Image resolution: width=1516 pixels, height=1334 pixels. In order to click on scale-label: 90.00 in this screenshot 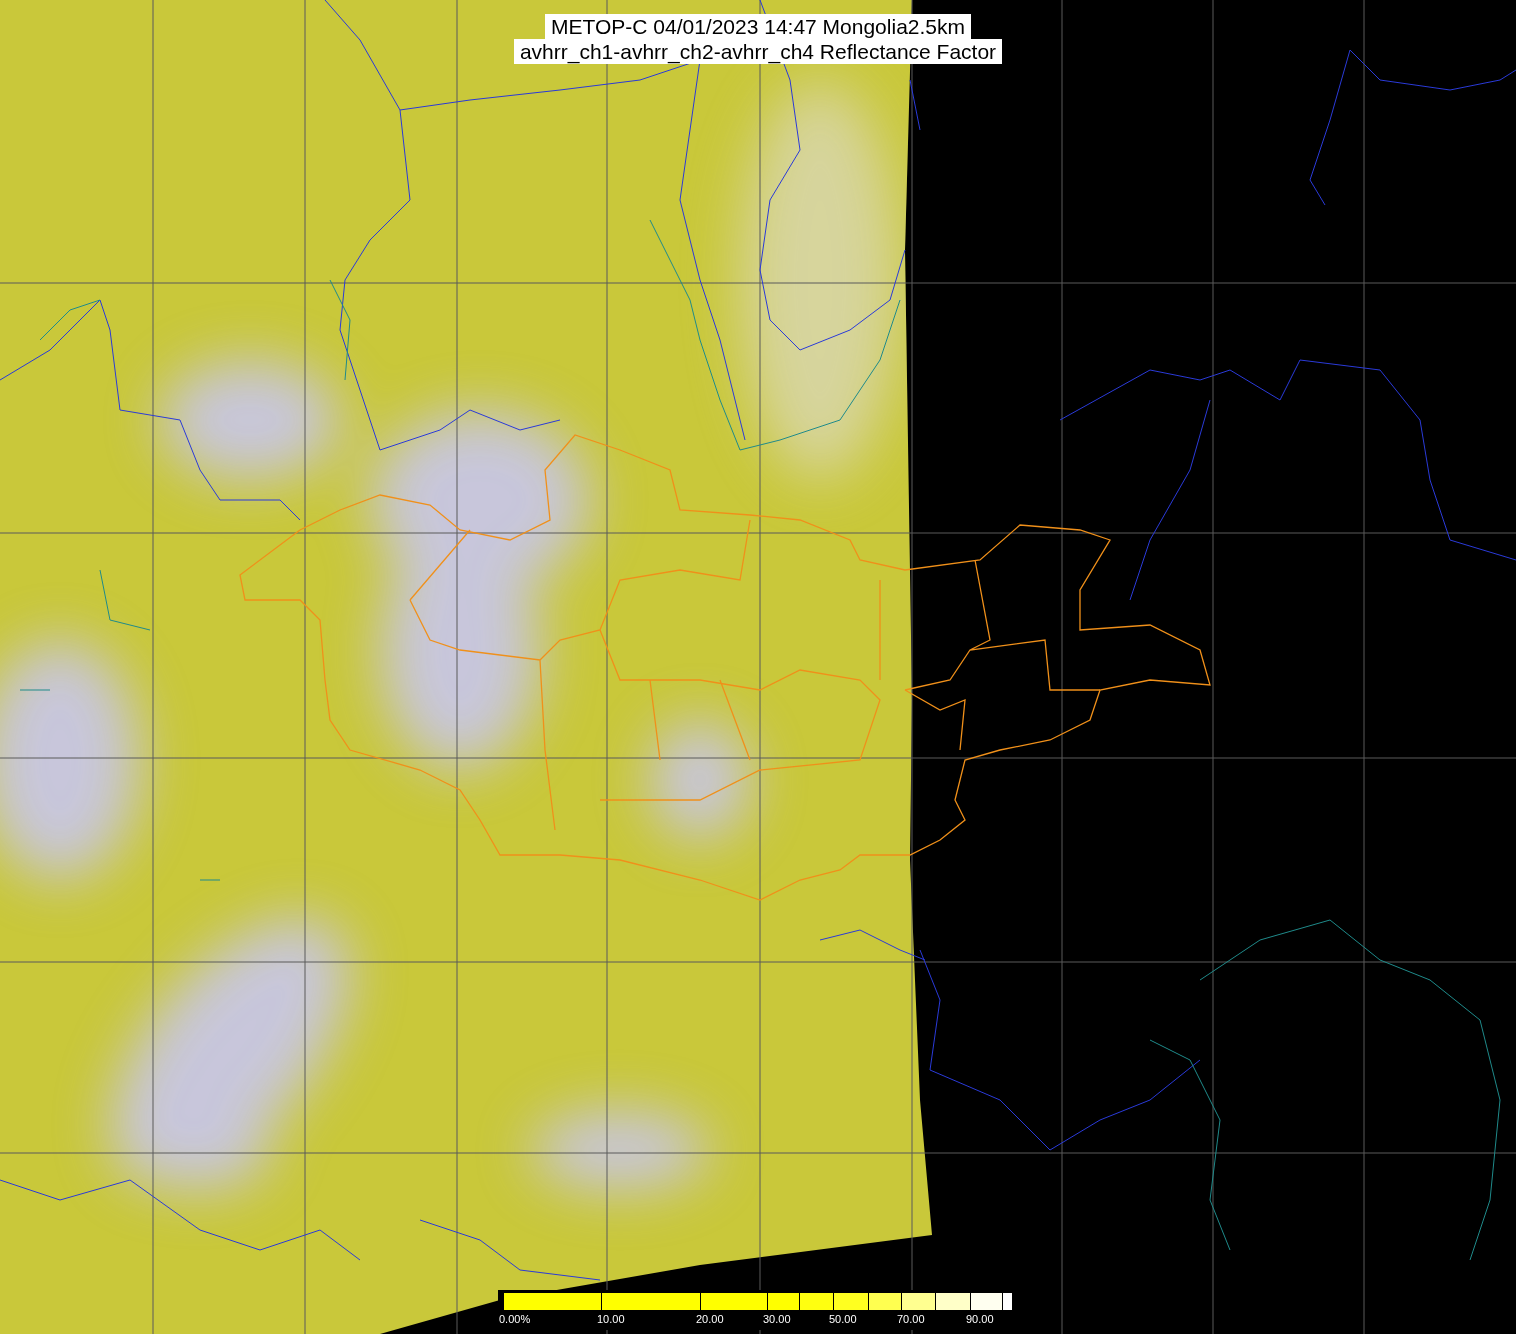, I will do `click(980, 1319)`.